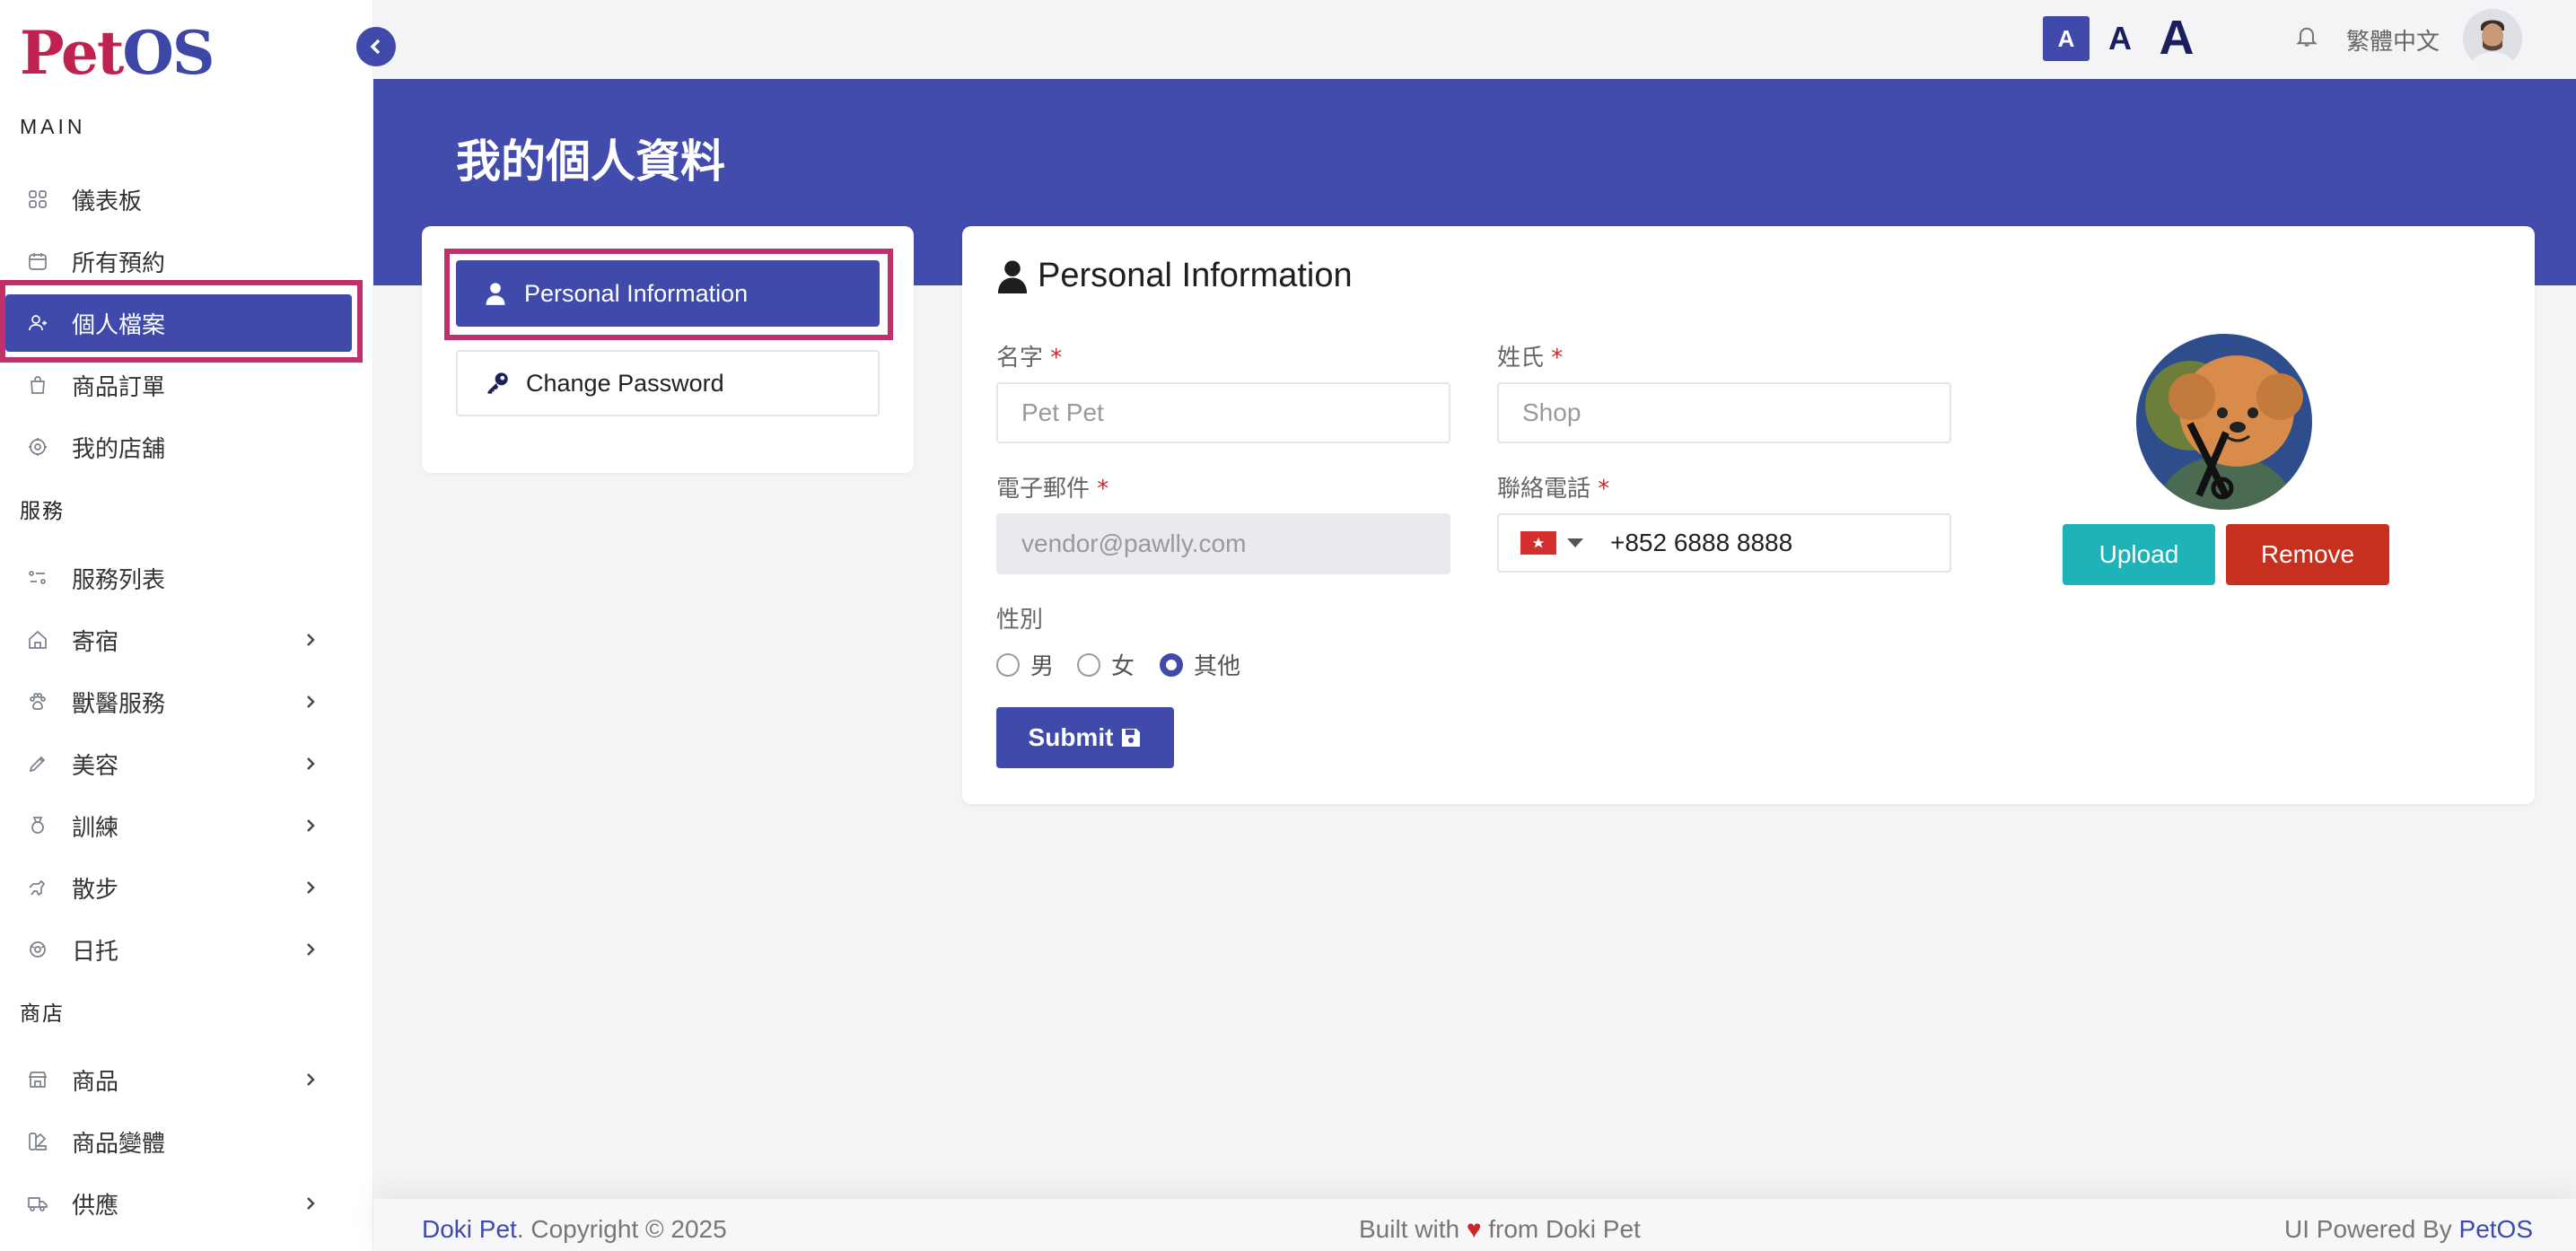 This screenshot has width=2576, height=1251. What do you see at coordinates (625, 383) in the screenshot?
I see `tab-label: Change Password` at bounding box center [625, 383].